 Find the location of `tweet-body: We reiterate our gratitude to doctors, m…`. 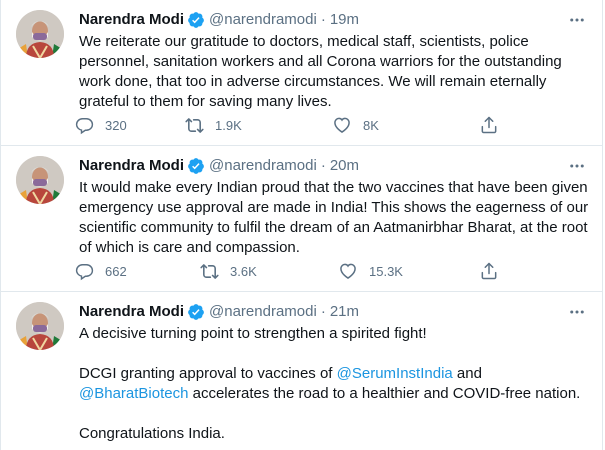

tweet-body: We reiterate our gratitude to doctors, m… is located at coordinates (320, 71).